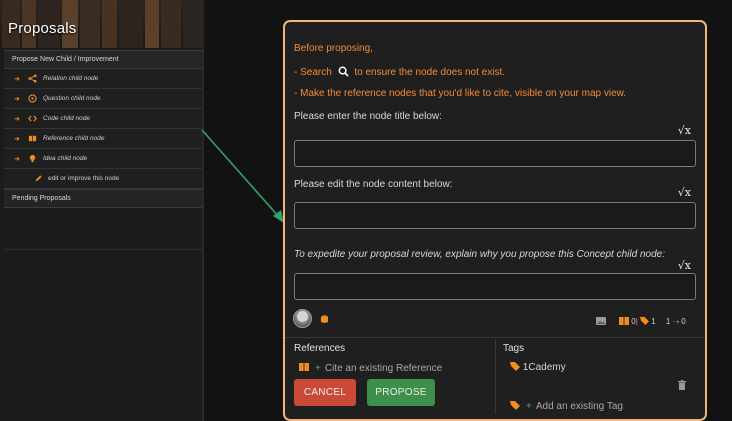  Describe the element at coordinates (368, 116) in the screenshot. I see `title-field-label: Please enter the node title below:` at that location.